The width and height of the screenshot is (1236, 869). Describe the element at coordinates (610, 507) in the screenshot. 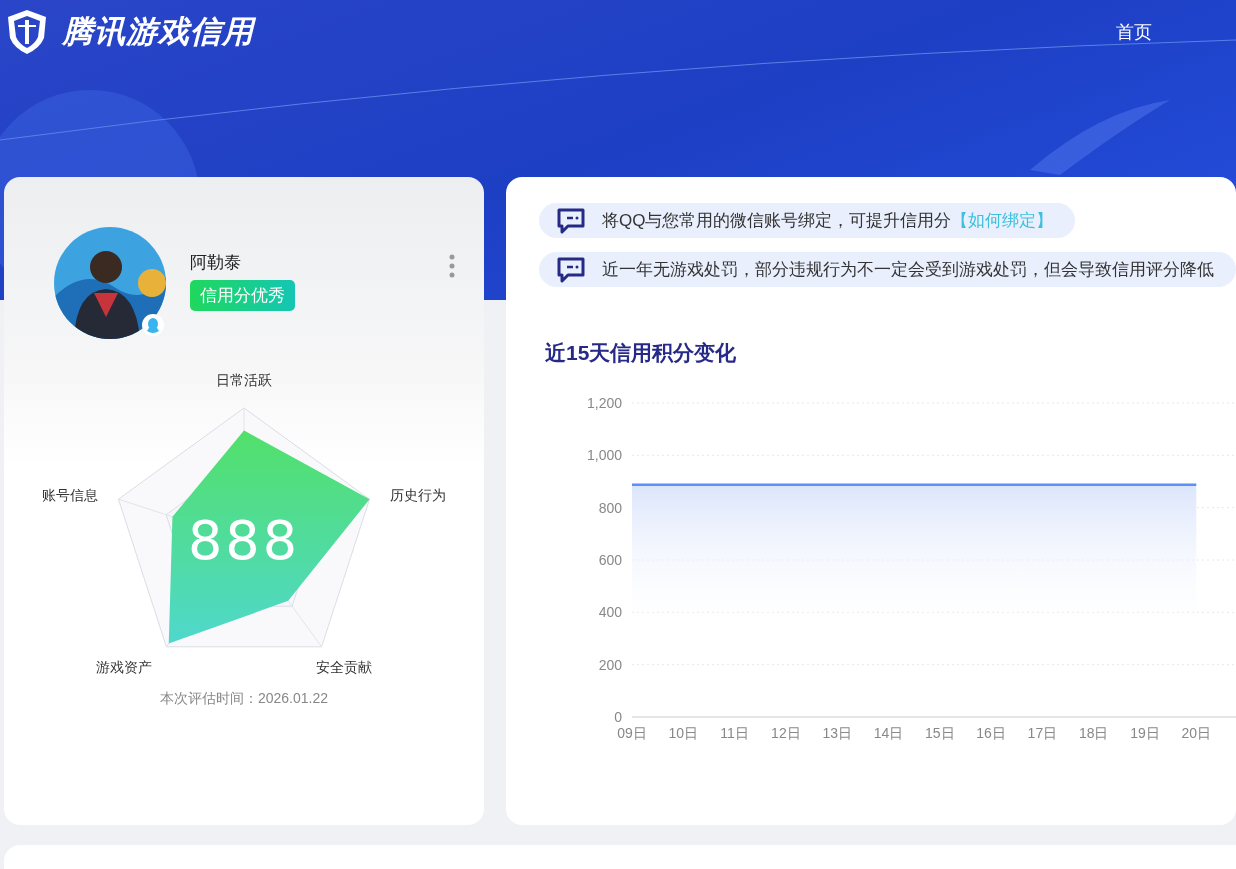

I see `y-tick-label: 800` at that location.